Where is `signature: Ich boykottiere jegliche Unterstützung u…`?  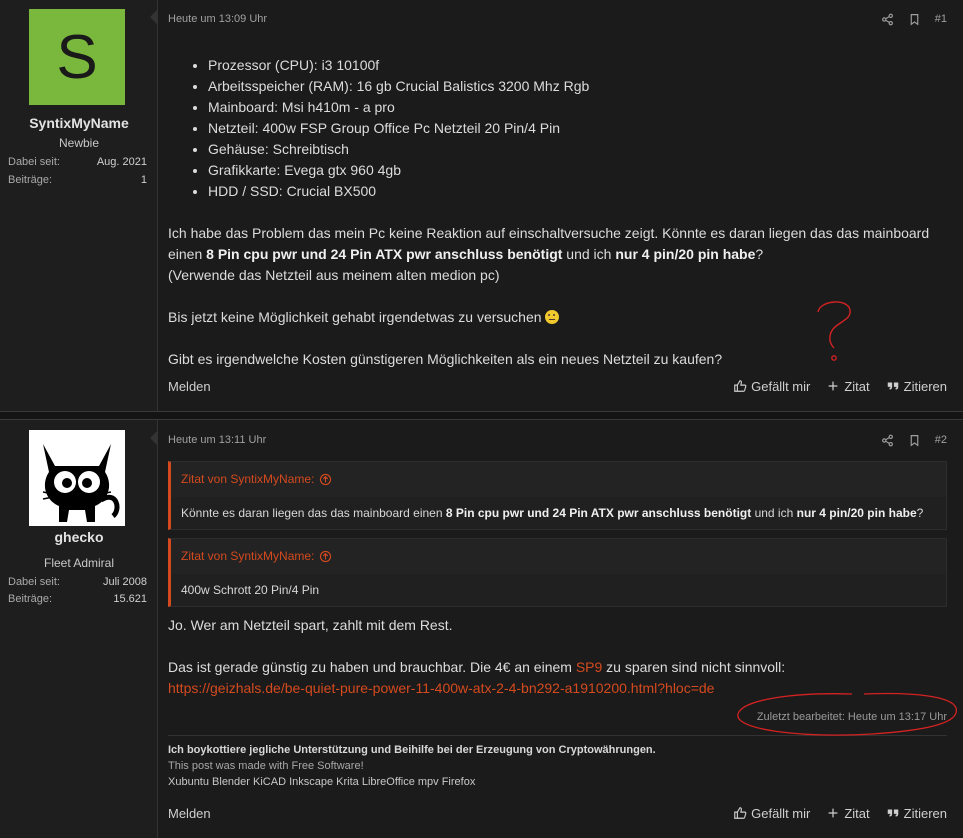
signature: Ich boykottiere jegliche Unterstützung u… is located at coordinates (557, 762).